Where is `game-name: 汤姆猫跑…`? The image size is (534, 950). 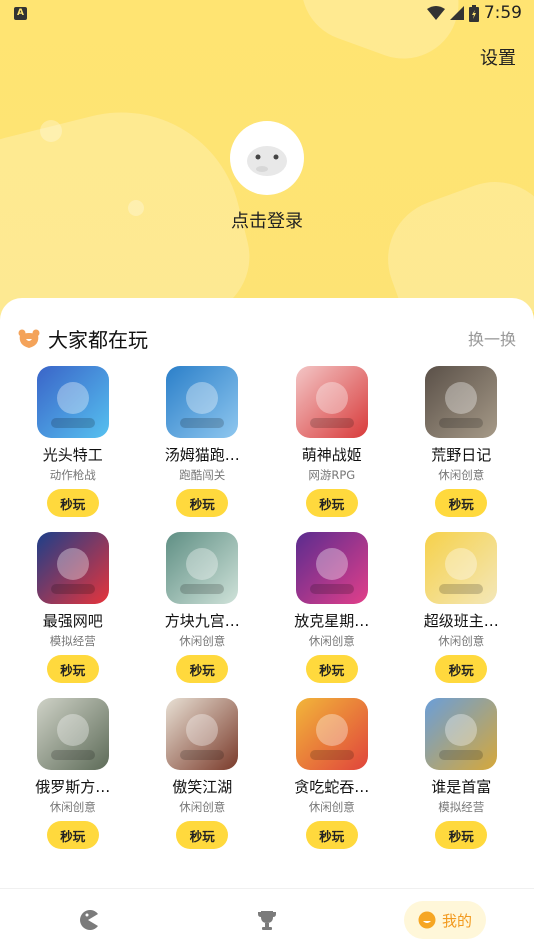
game-name: 汤姆猫跑… is located at coordinates (202, 455).